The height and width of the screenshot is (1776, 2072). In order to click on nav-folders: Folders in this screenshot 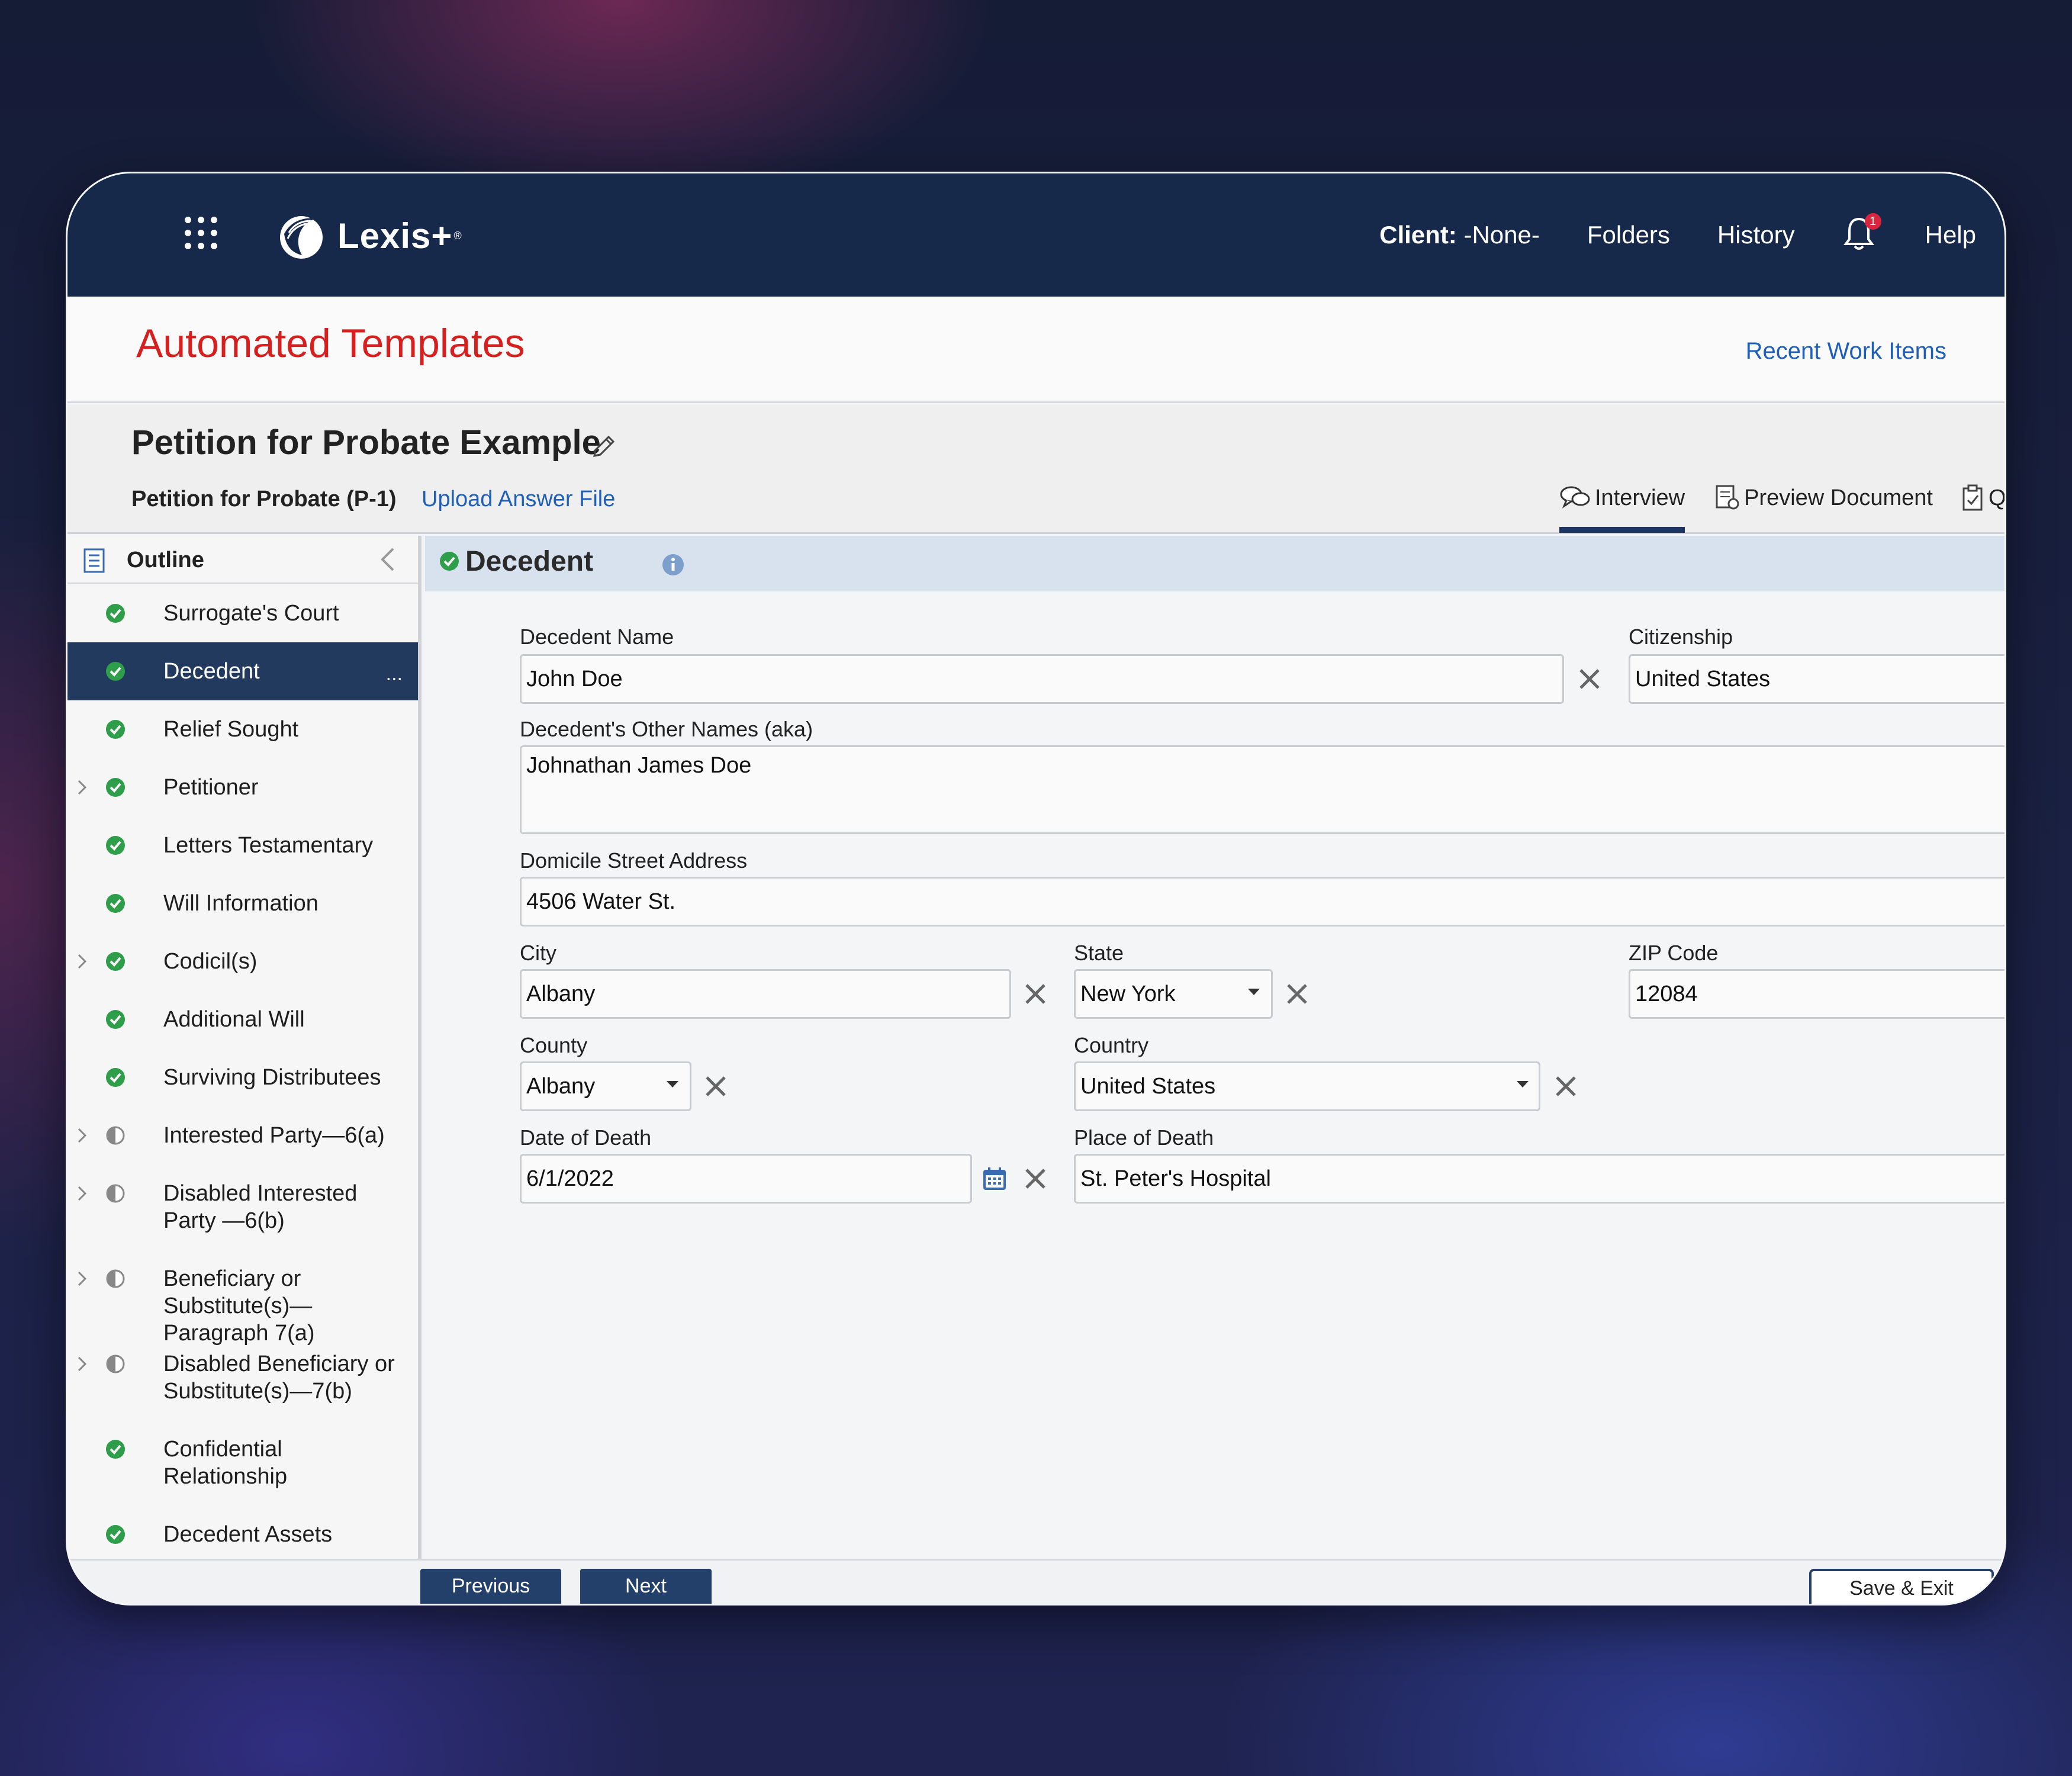, I will do `click(1628, 235)`.